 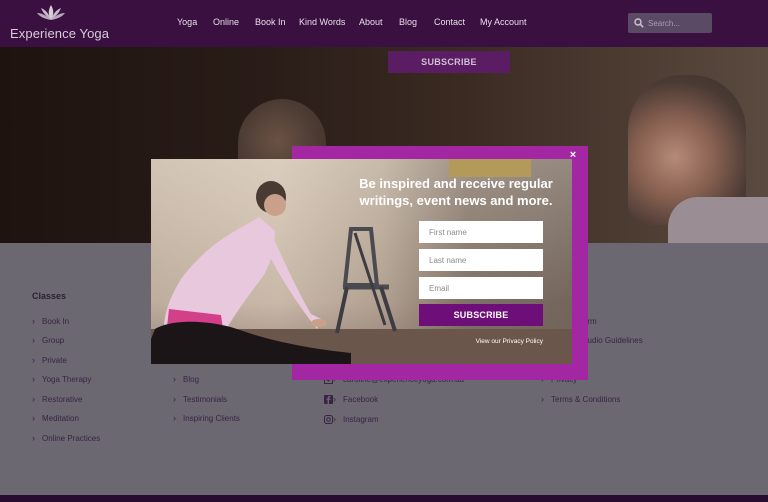 What do you see at coordinates (187, 22) in the screenshot?
I see `nav-yoga: Yoga` at bounding box center [187, 22].